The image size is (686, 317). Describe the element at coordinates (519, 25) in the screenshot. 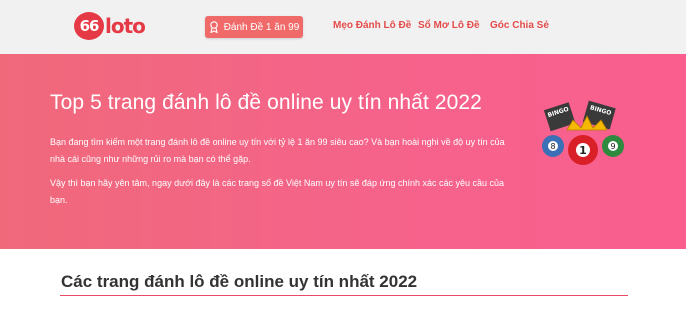

I see `nav-item-goc-chia-se: Góc Chia Sẻ` at that location.